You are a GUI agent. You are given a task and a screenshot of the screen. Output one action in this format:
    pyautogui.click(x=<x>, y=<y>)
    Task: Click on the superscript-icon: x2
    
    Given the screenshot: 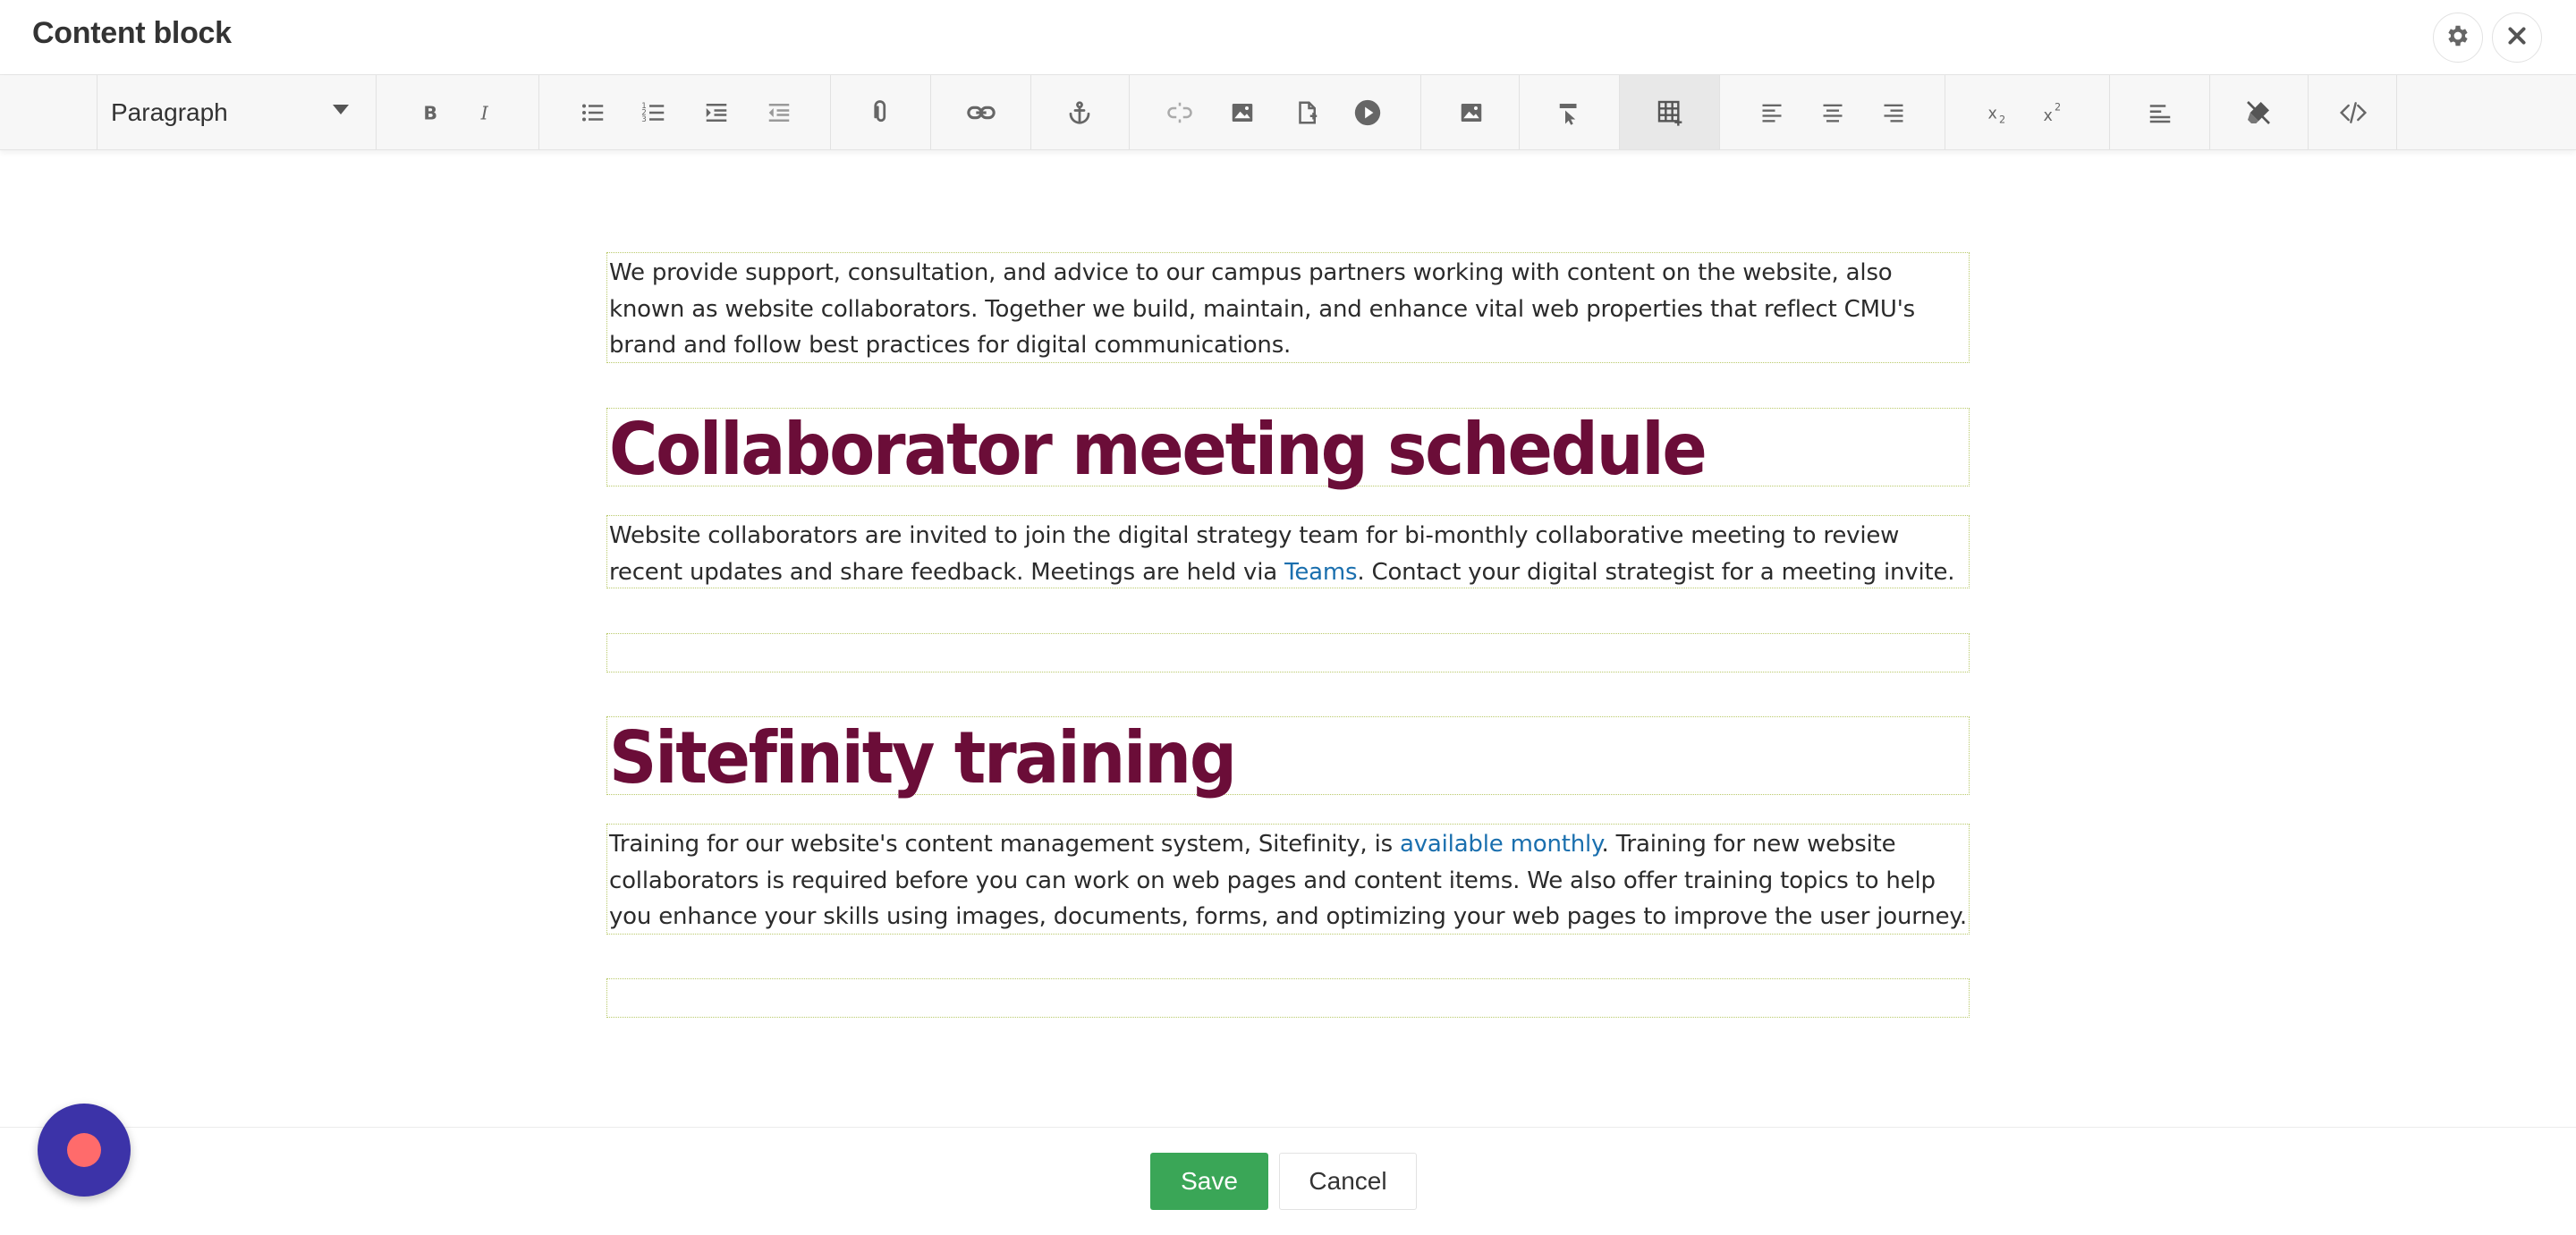 What is the action you would take?
    pyautogui.click(x=2054, y=113)
    